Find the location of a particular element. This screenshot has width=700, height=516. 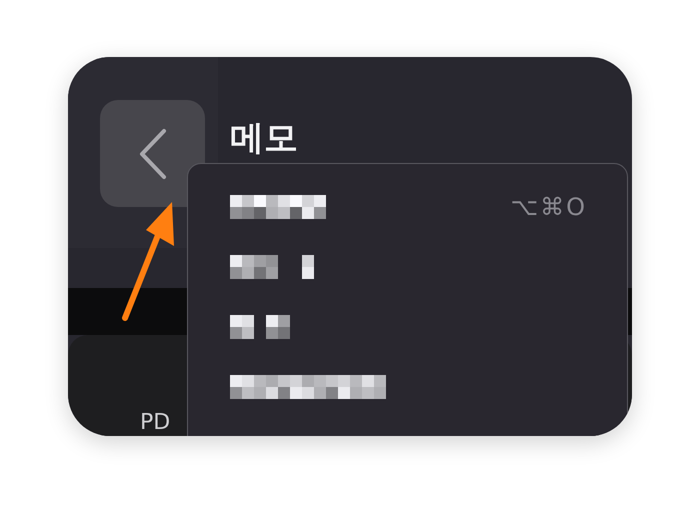

pixelated-text is located at coordinates (260, 327).